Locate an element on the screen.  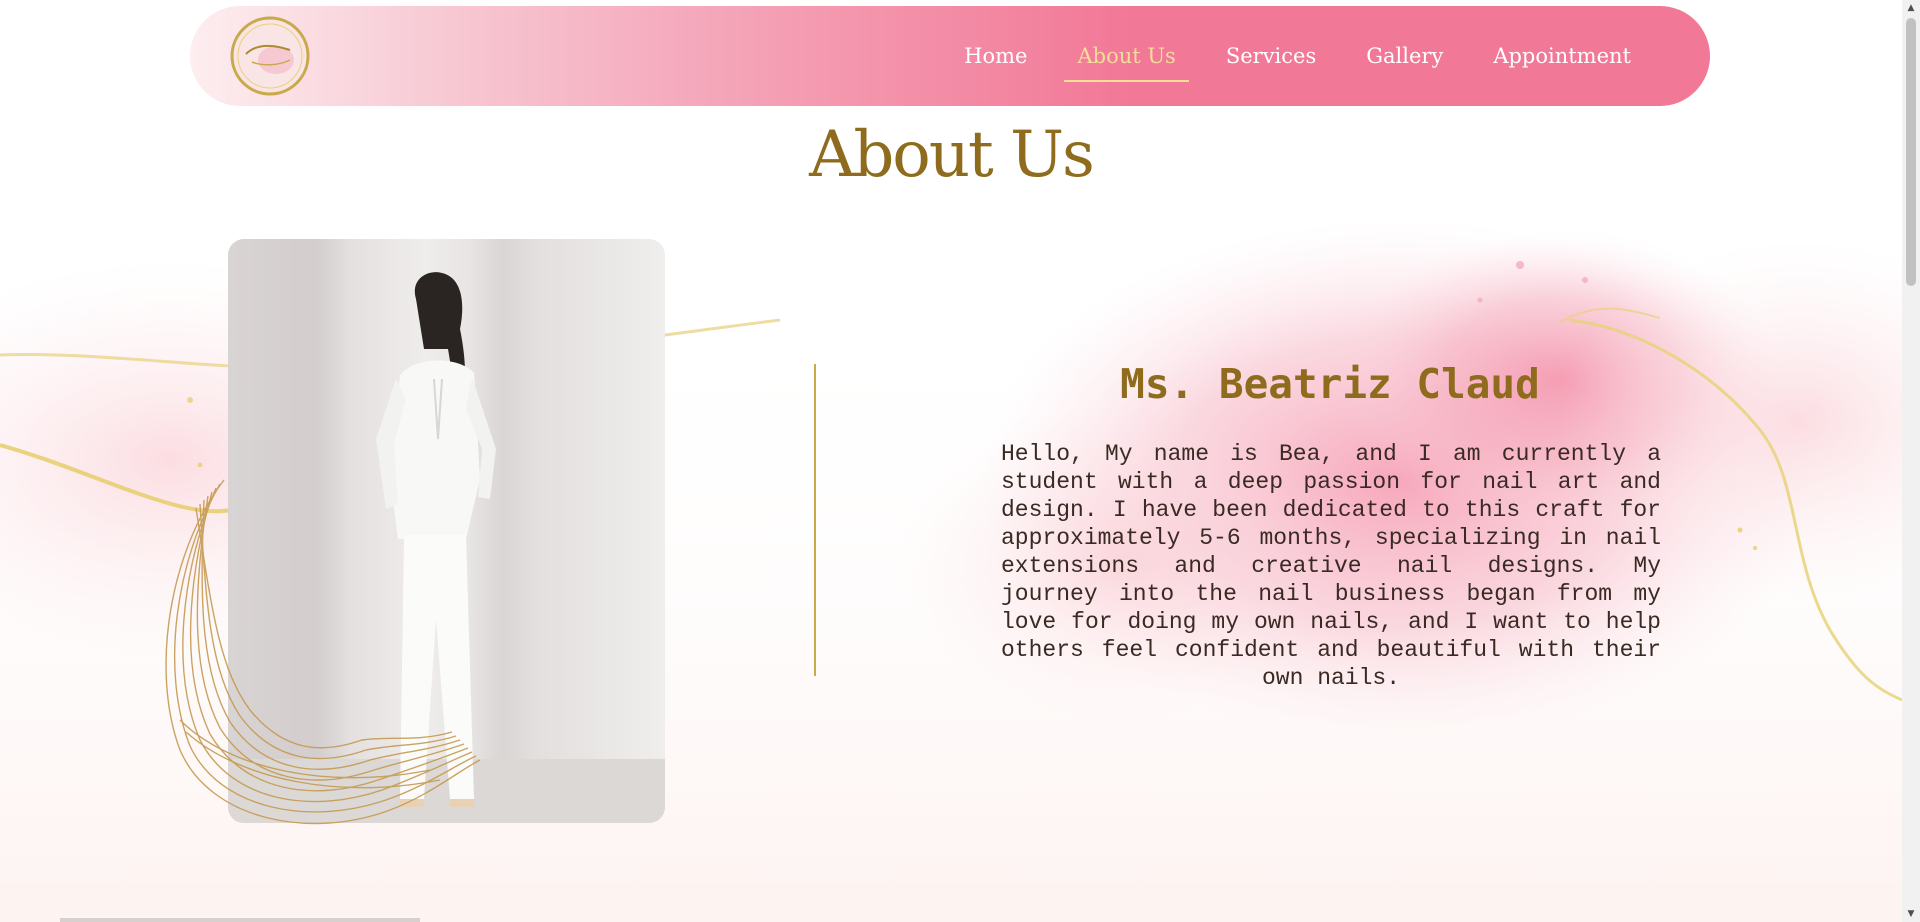
scroll-up-arrow-icon: ▲ is located at coordinates (1911, 8).